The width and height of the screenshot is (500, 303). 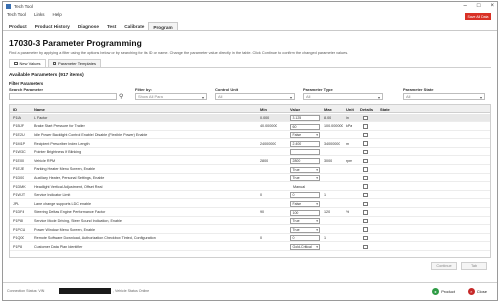 What do you see at coordinates (305, 247) in the screenshot?
I see `value-select: Gold-Critical ▾` at bounding box center [305, 247].